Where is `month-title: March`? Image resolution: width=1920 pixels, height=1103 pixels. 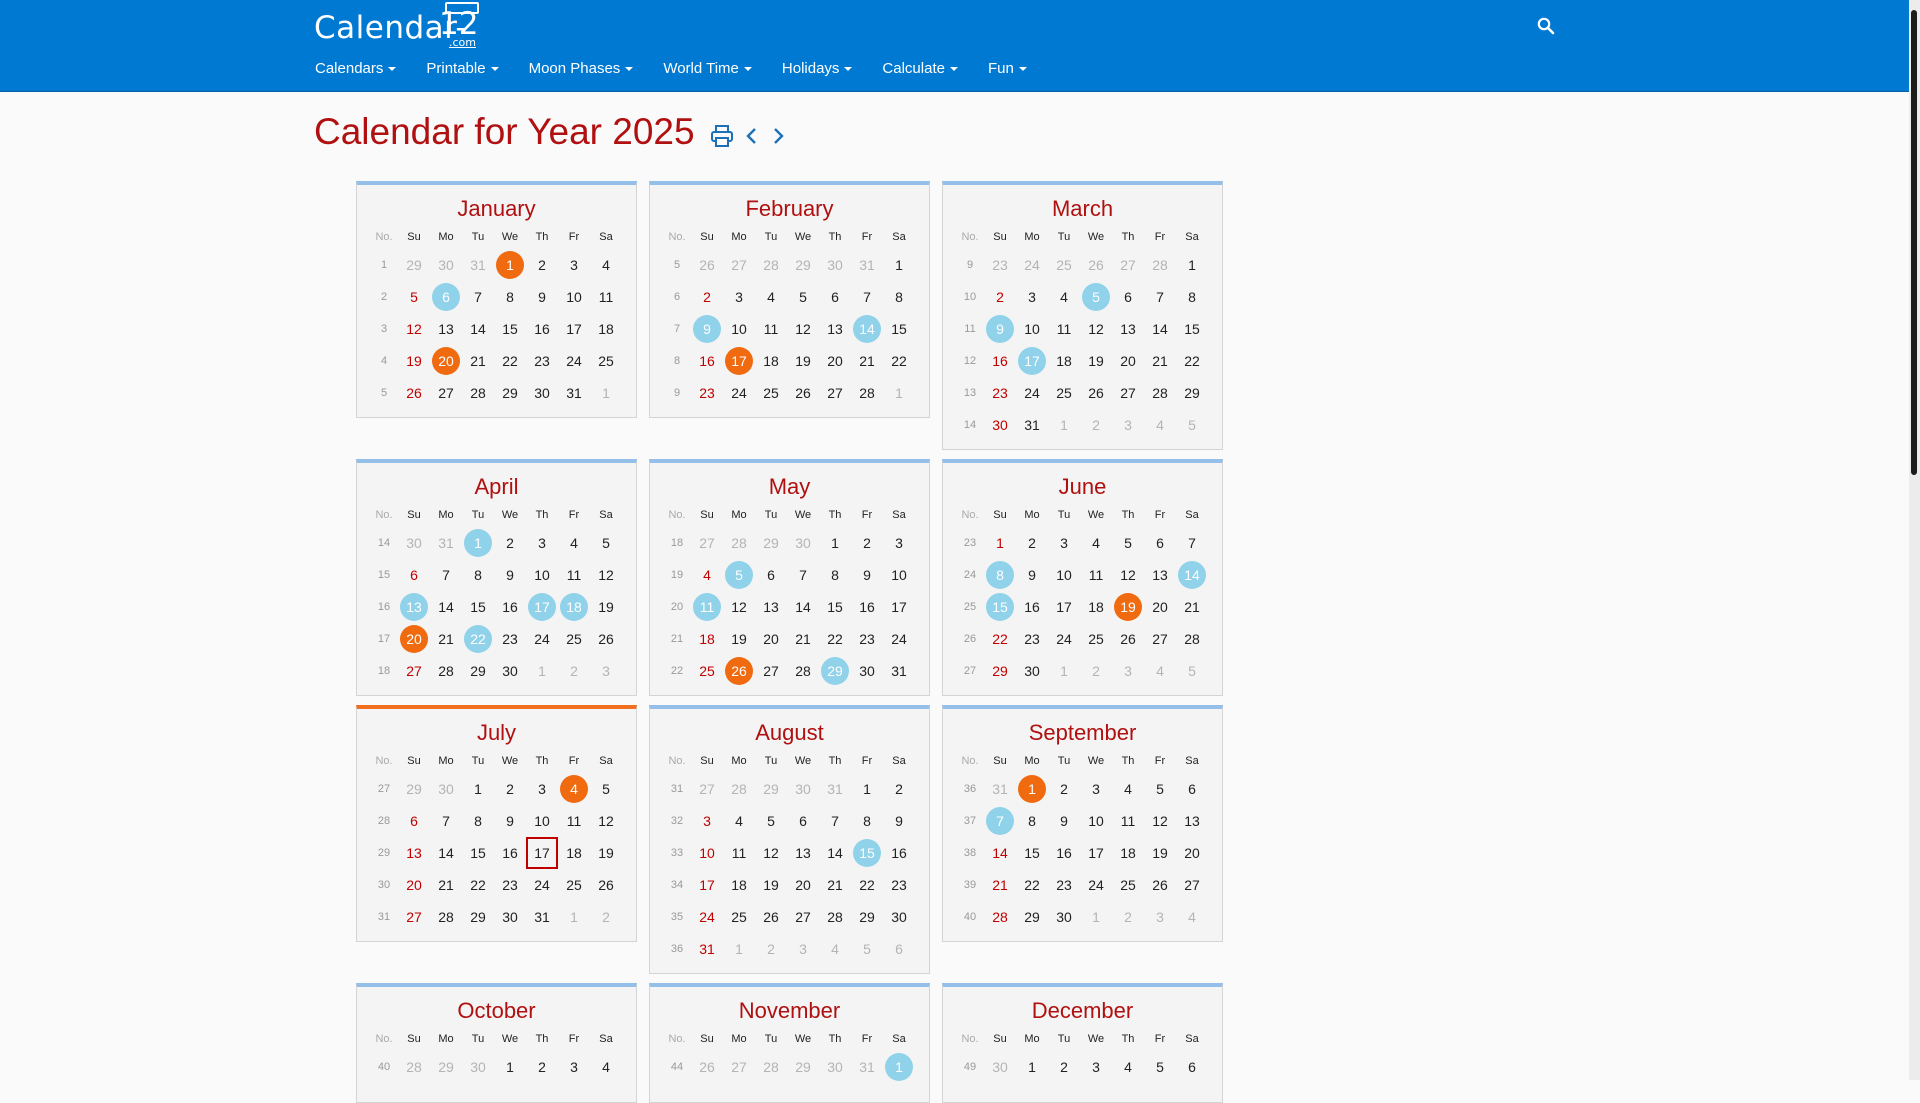 month-title: March is located at coordinates (1082, 209).